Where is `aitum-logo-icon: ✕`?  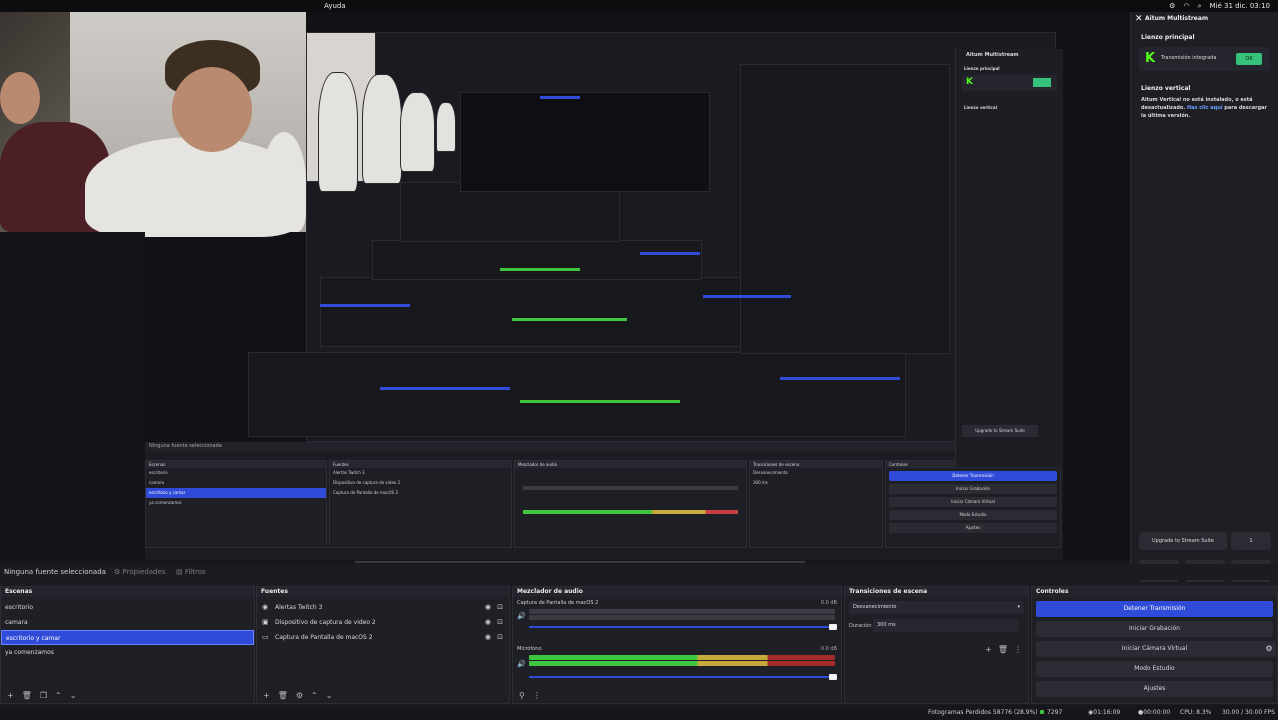
aitum-logo-icon: ✕ is located at coordinates (1139, 19).